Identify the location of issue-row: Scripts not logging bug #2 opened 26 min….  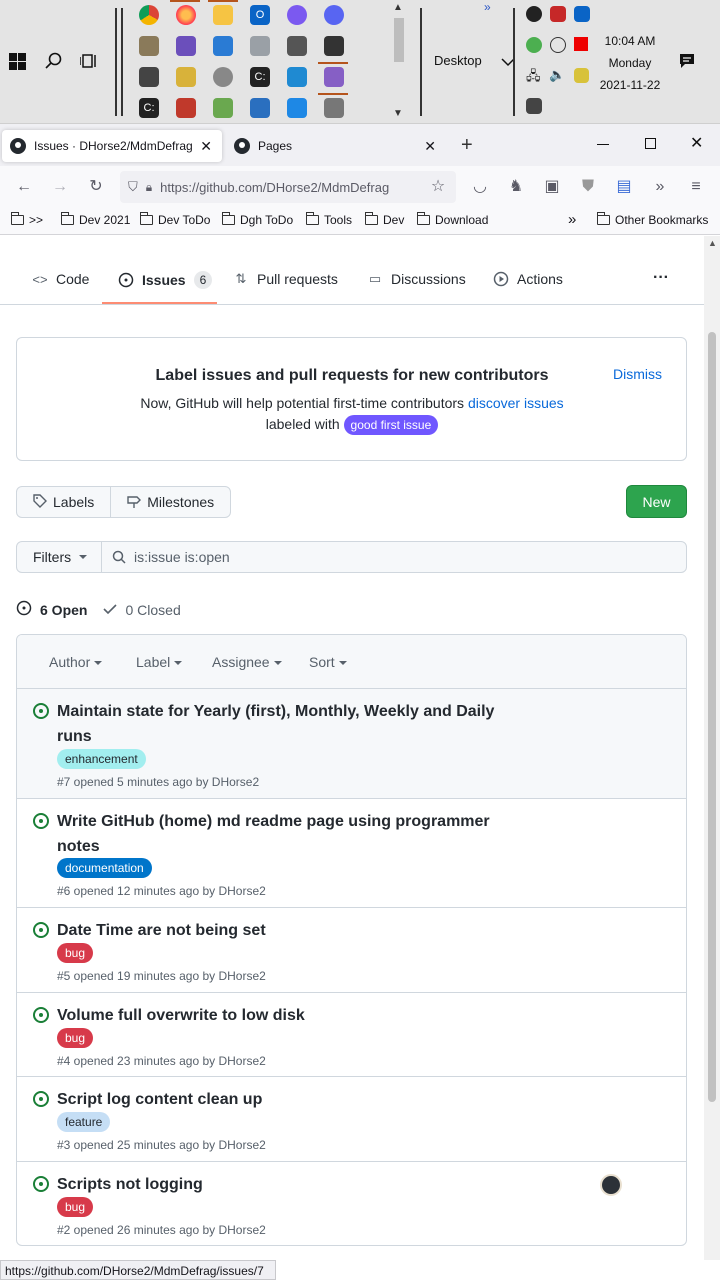
(351, 1203).